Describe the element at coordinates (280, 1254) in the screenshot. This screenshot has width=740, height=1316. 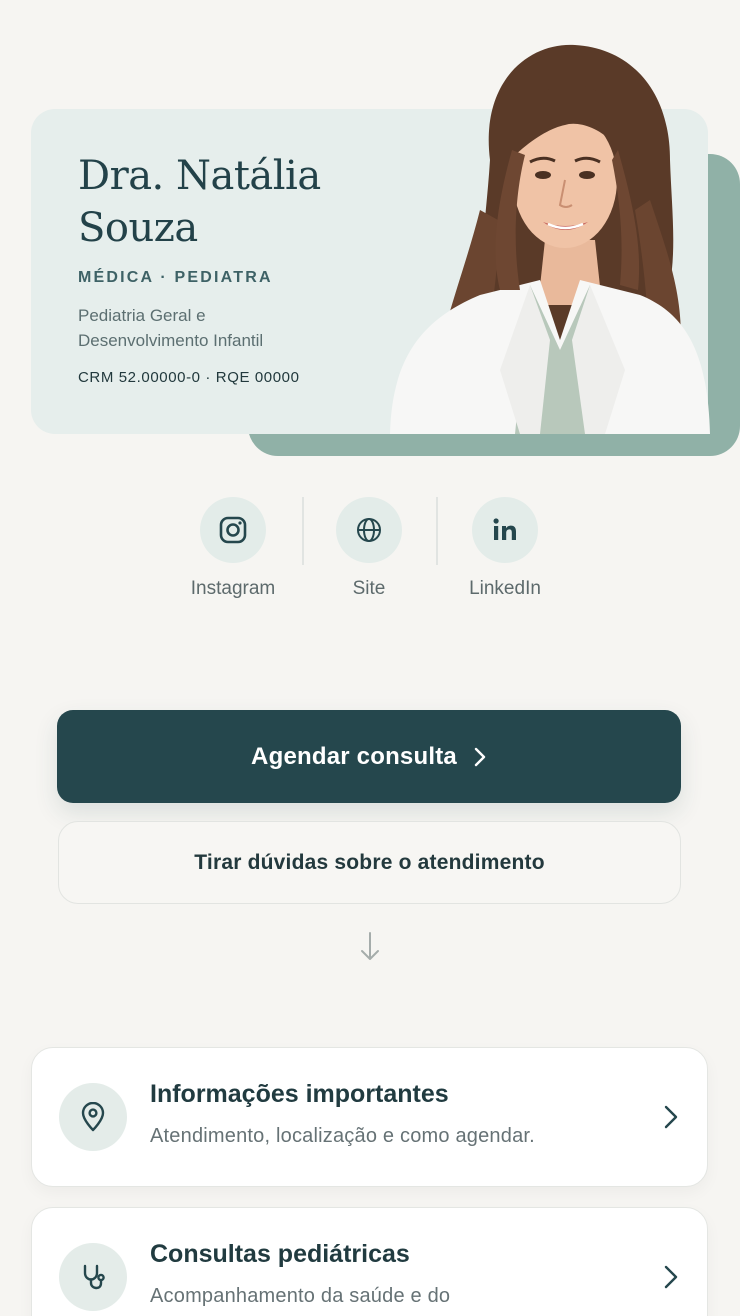
I see `card-title: Consultas pediátricas` at that location.